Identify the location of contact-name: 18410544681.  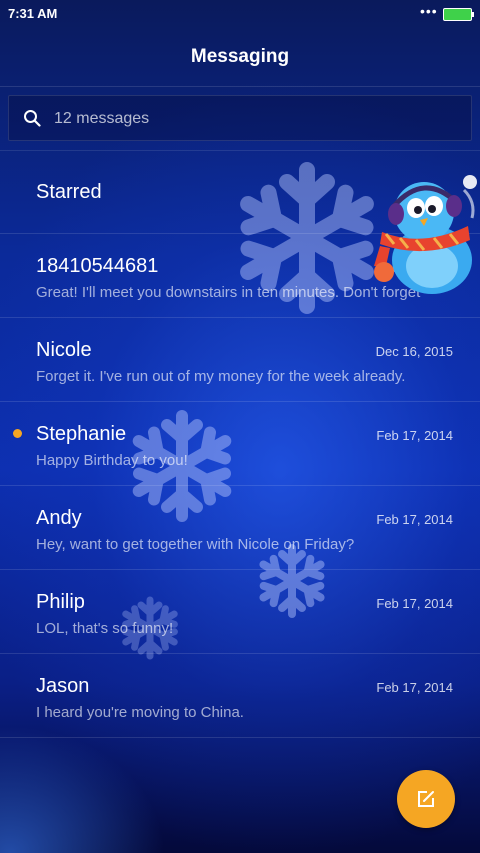
(97, 266).